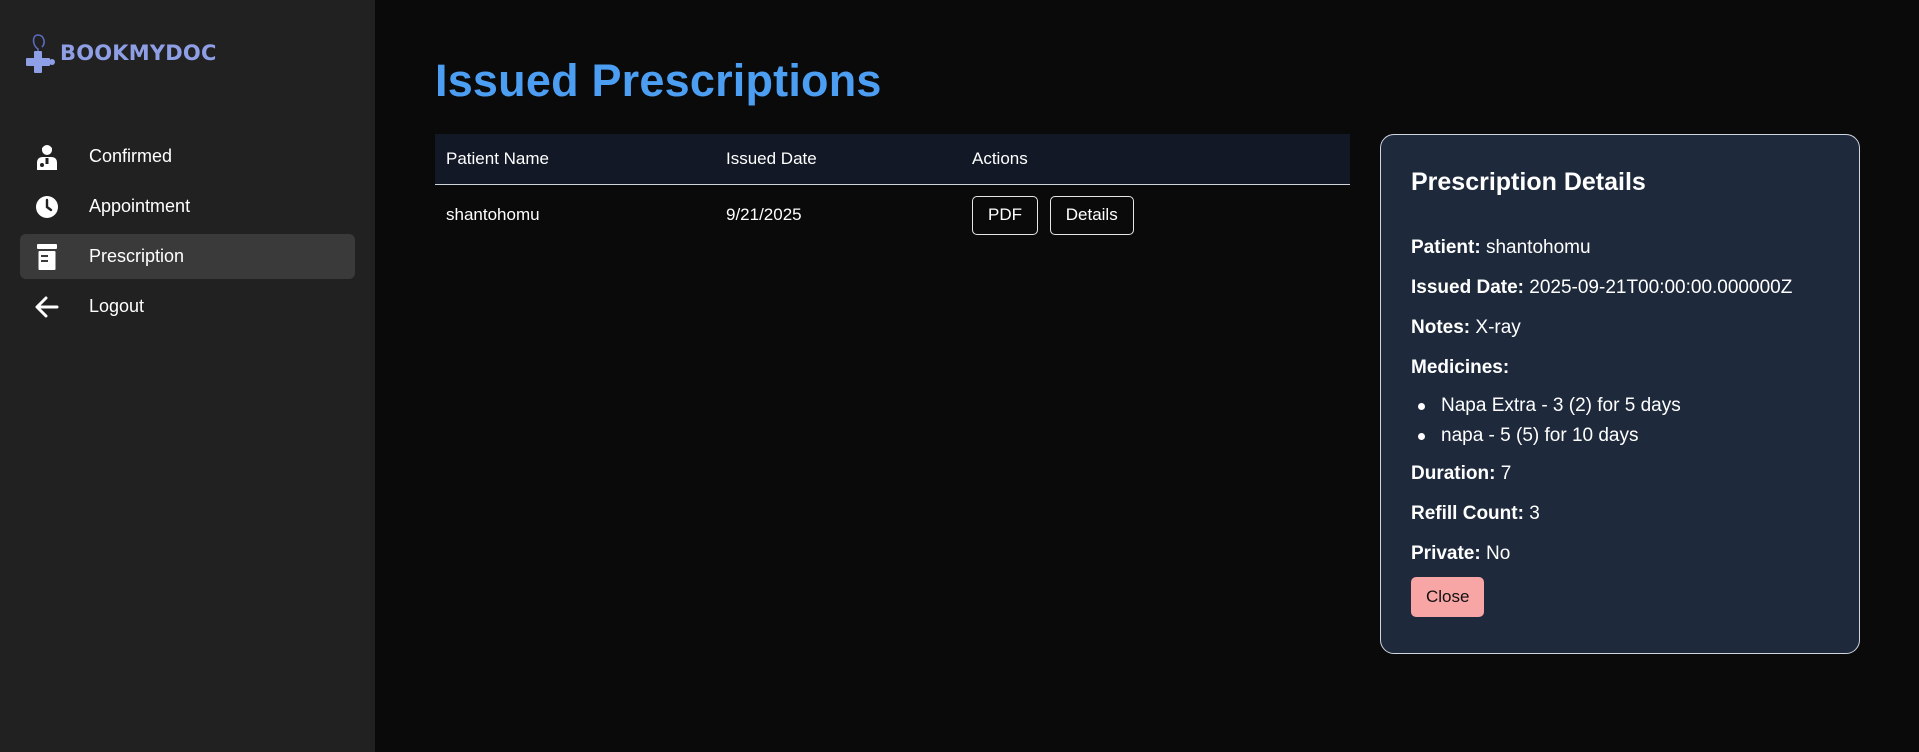 Image resolution: width=1919 pixels, height=752 pixels. Describe the element at coordinates (1460, 367) in the screenshot. I see `detail-medicines-label: Medicines:` at that location.